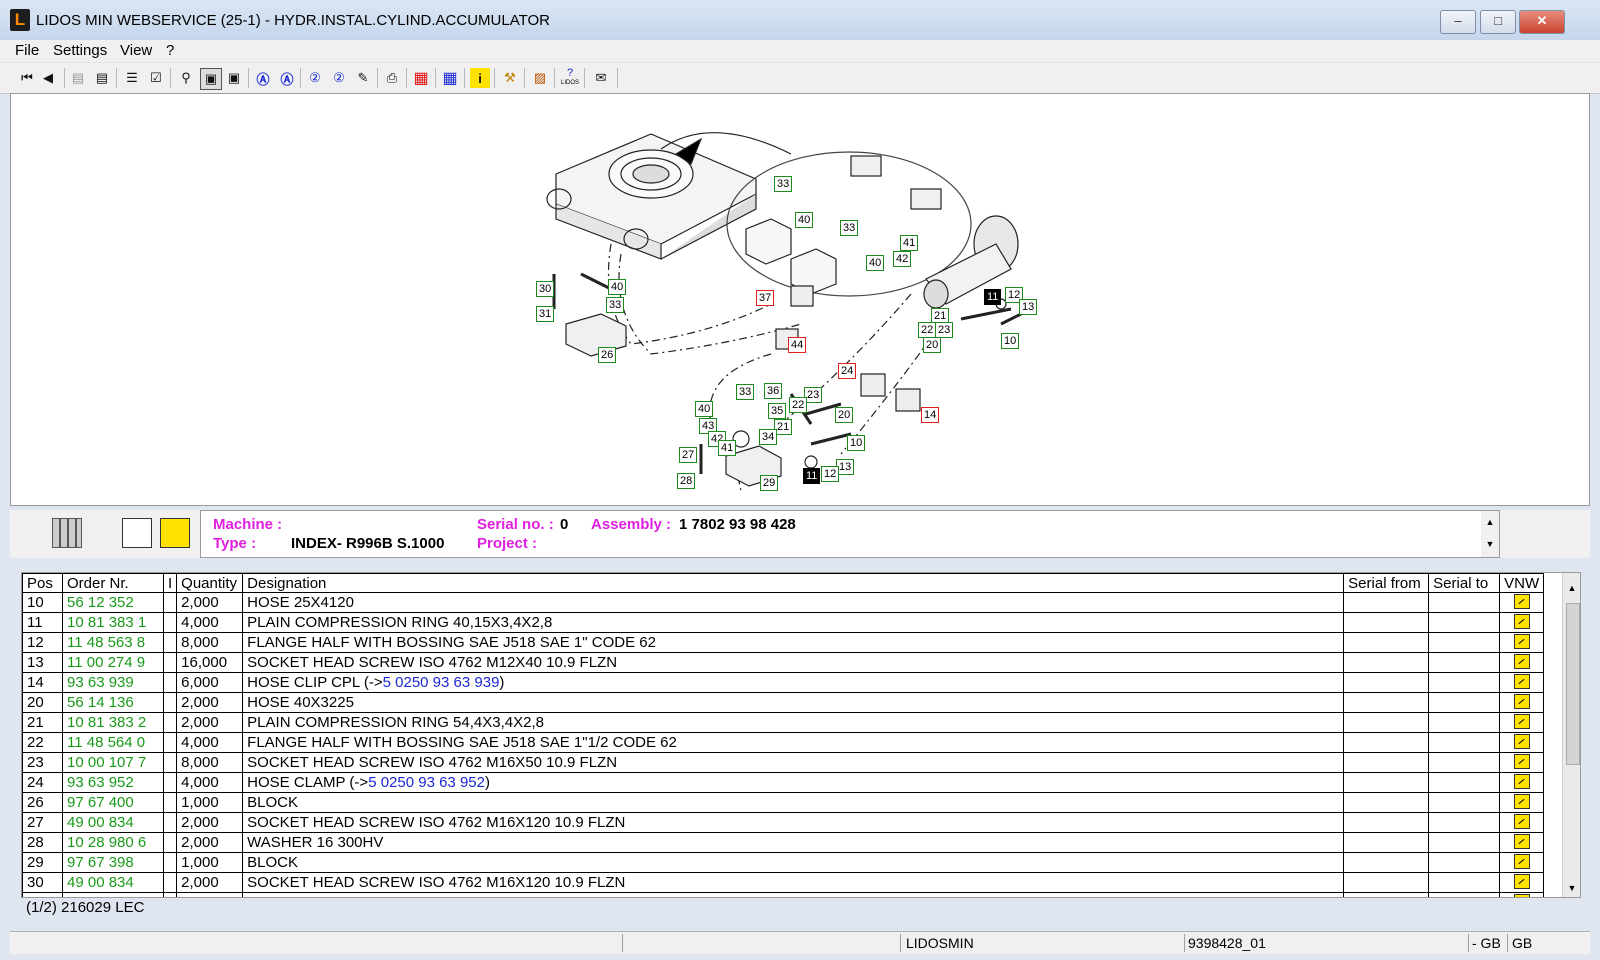  What do you see at coordinates (1386, 583) in the screenshot?
I see `col-serial-from: Serial from` at bounding box center [1386, 583].